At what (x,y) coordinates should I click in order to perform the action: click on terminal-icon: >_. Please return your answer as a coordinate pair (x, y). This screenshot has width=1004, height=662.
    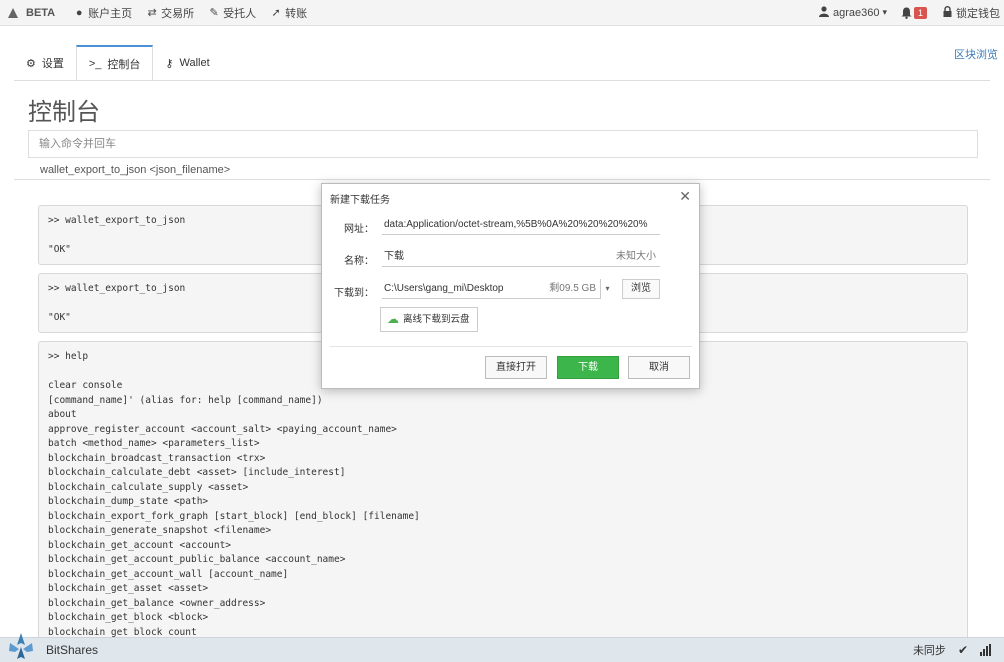
    Looking at the image, I should click on (95, 63).